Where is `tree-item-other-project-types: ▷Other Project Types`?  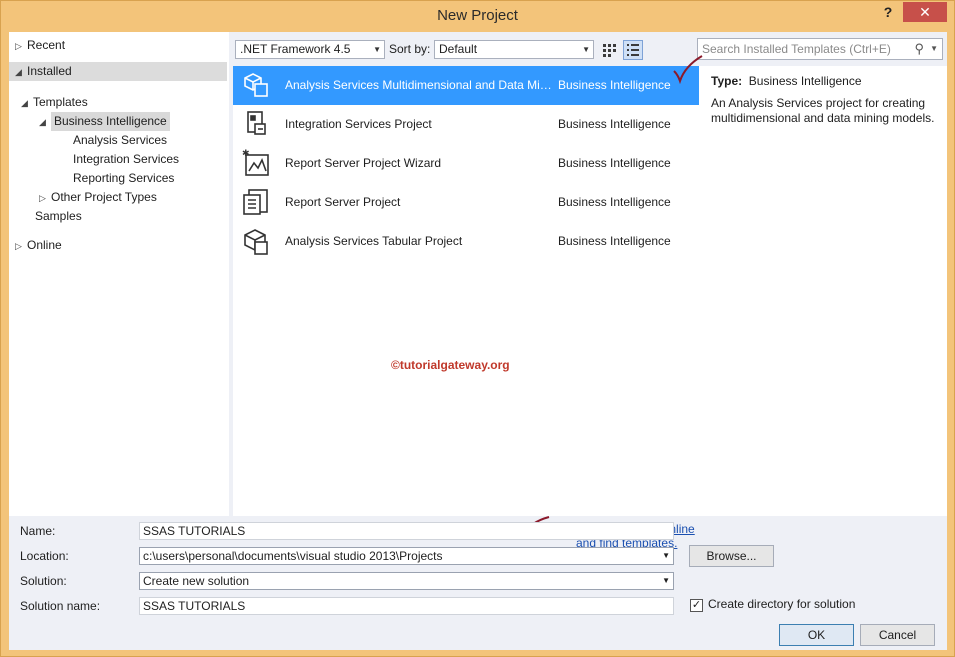
tree-item-other-project-types: ▷Other Project Types is located at coordinates (98, 197).